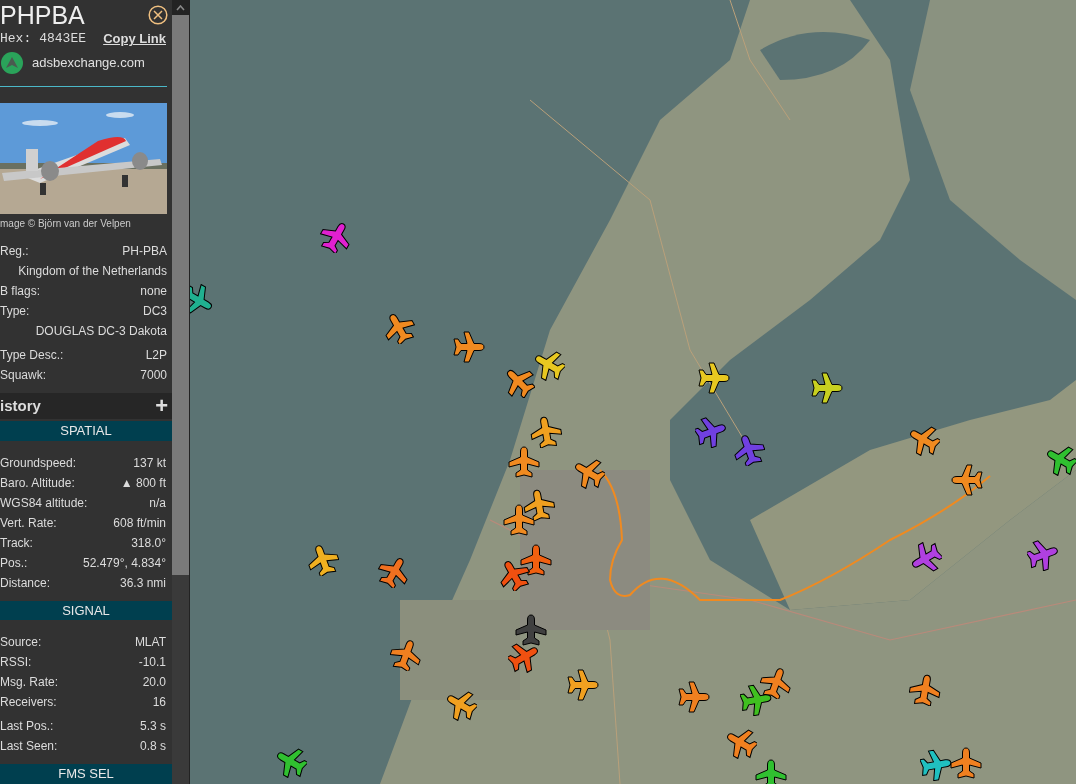 This screenshot has height=784, width=1076. What do you see at coordinates (149, 463) in the screenshot?
I see `field-value: 137 kt` at bounding box center [149, 463].